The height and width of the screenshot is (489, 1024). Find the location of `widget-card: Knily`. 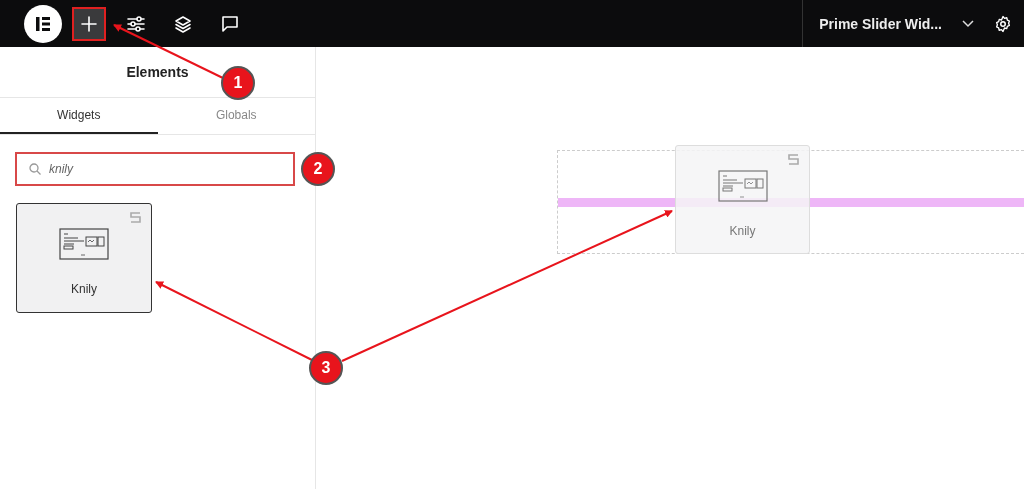

widget-card: Knily is located at coordinates (84, 258).